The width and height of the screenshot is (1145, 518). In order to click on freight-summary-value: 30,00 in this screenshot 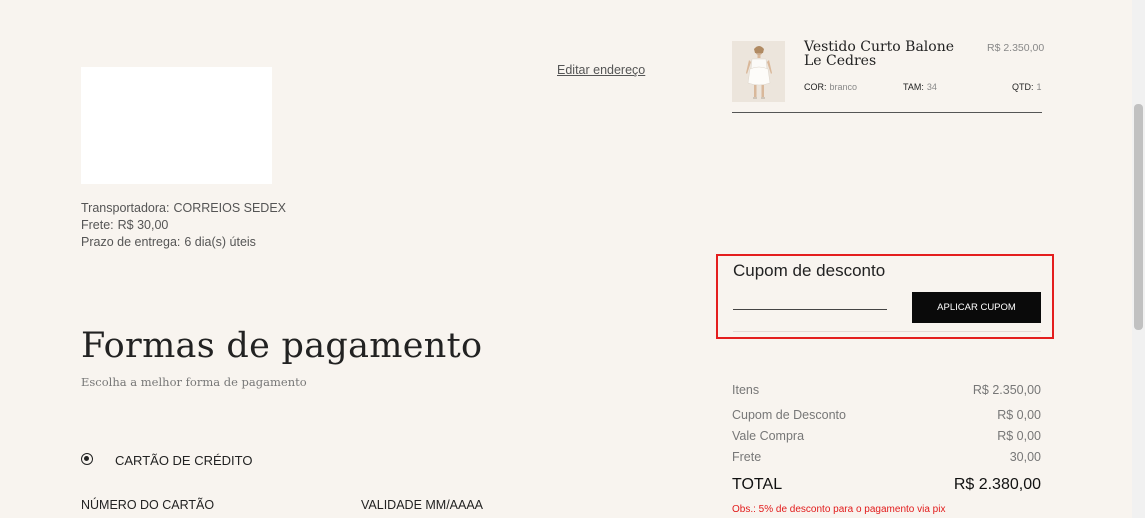, I will do `click(1025, 457)`.